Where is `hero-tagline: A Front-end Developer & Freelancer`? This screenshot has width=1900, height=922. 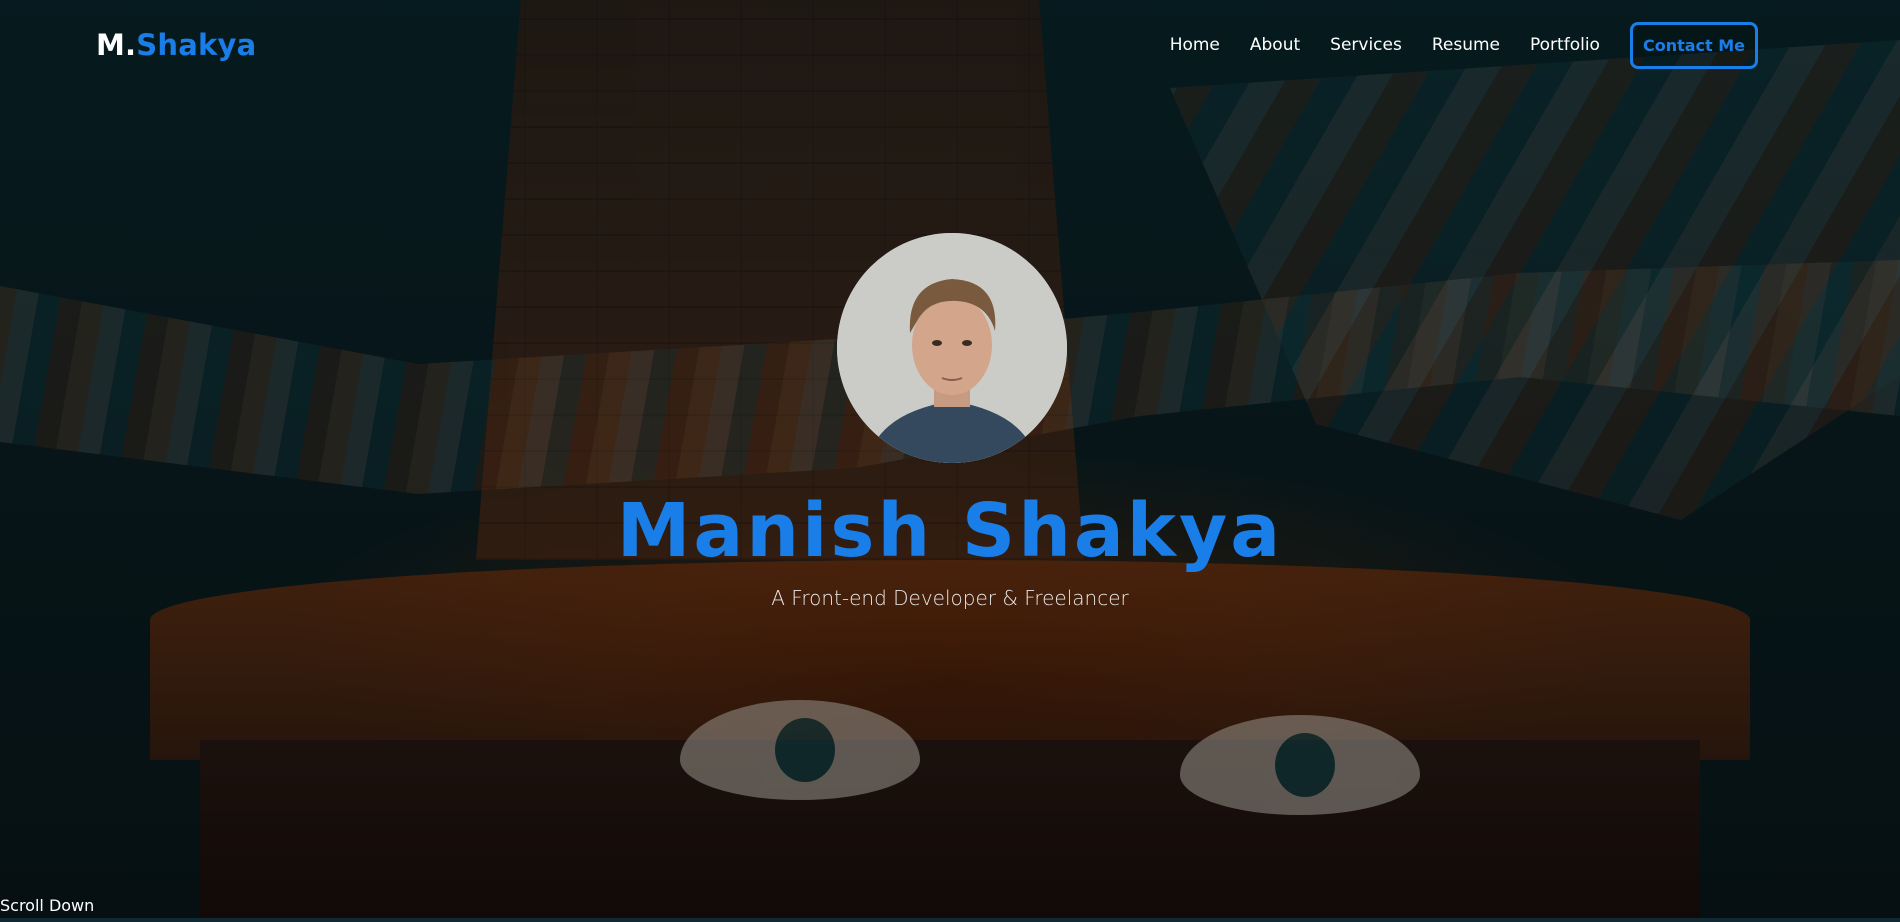 hero-tagline: A Front-end Developer & Freelancer is located at coordinates (950, 598).